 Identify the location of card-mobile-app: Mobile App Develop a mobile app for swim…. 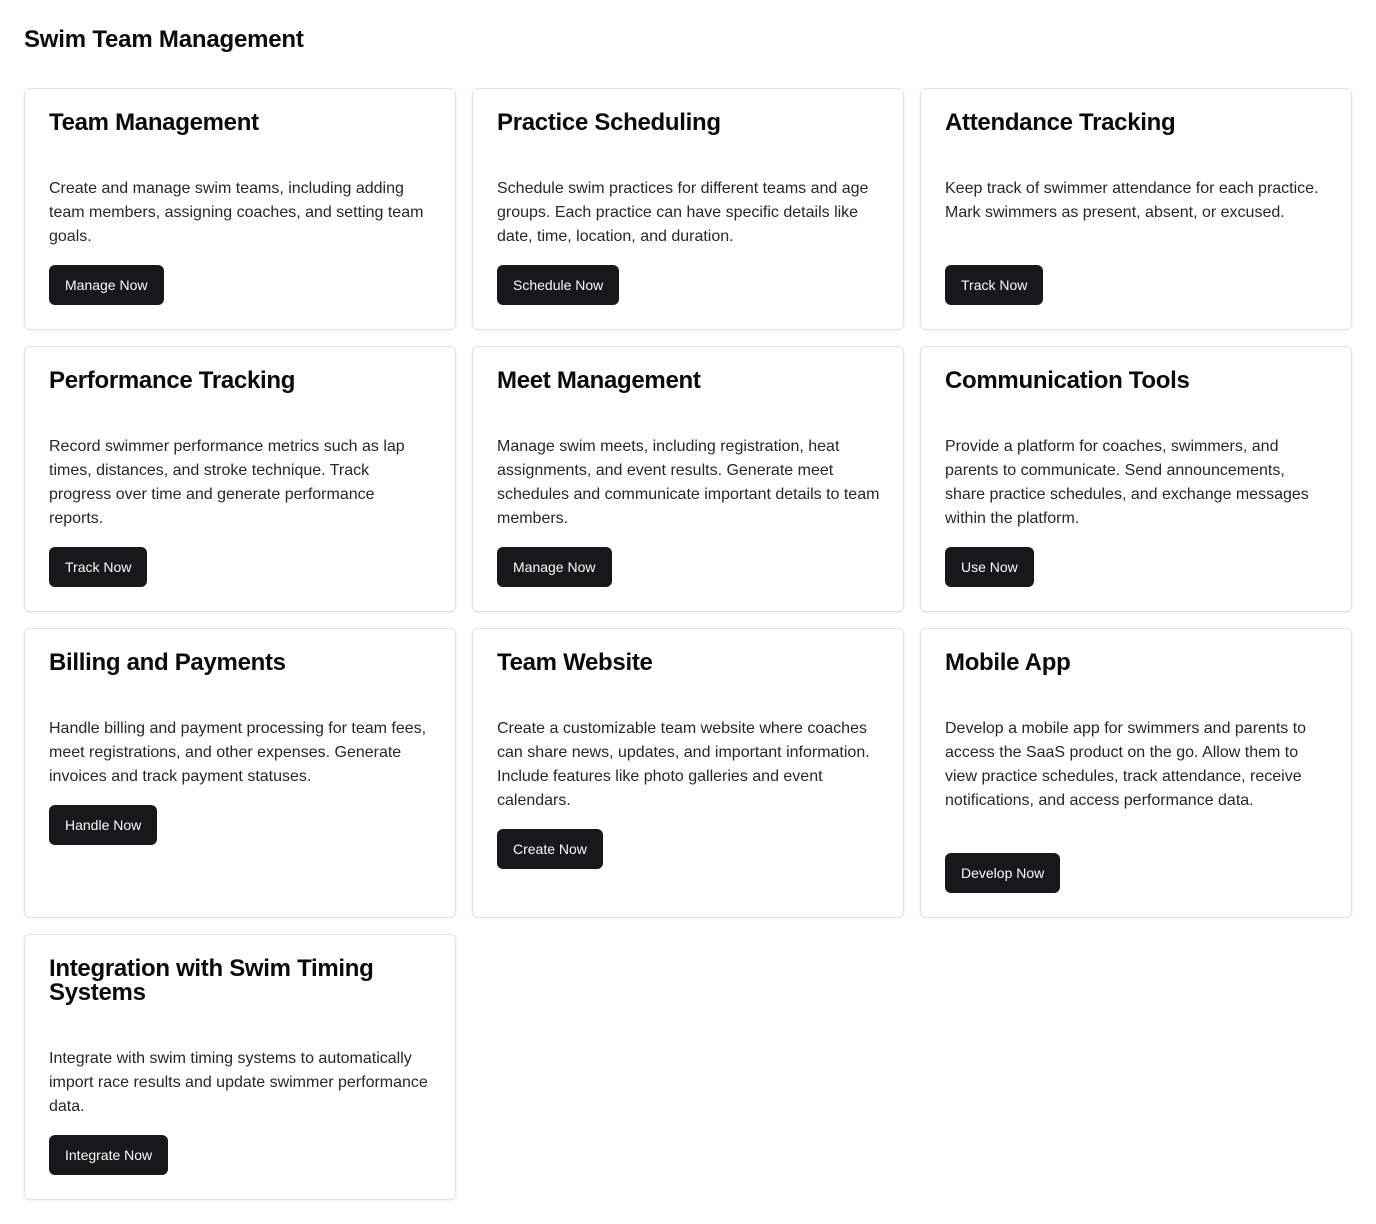
(1136, 773).